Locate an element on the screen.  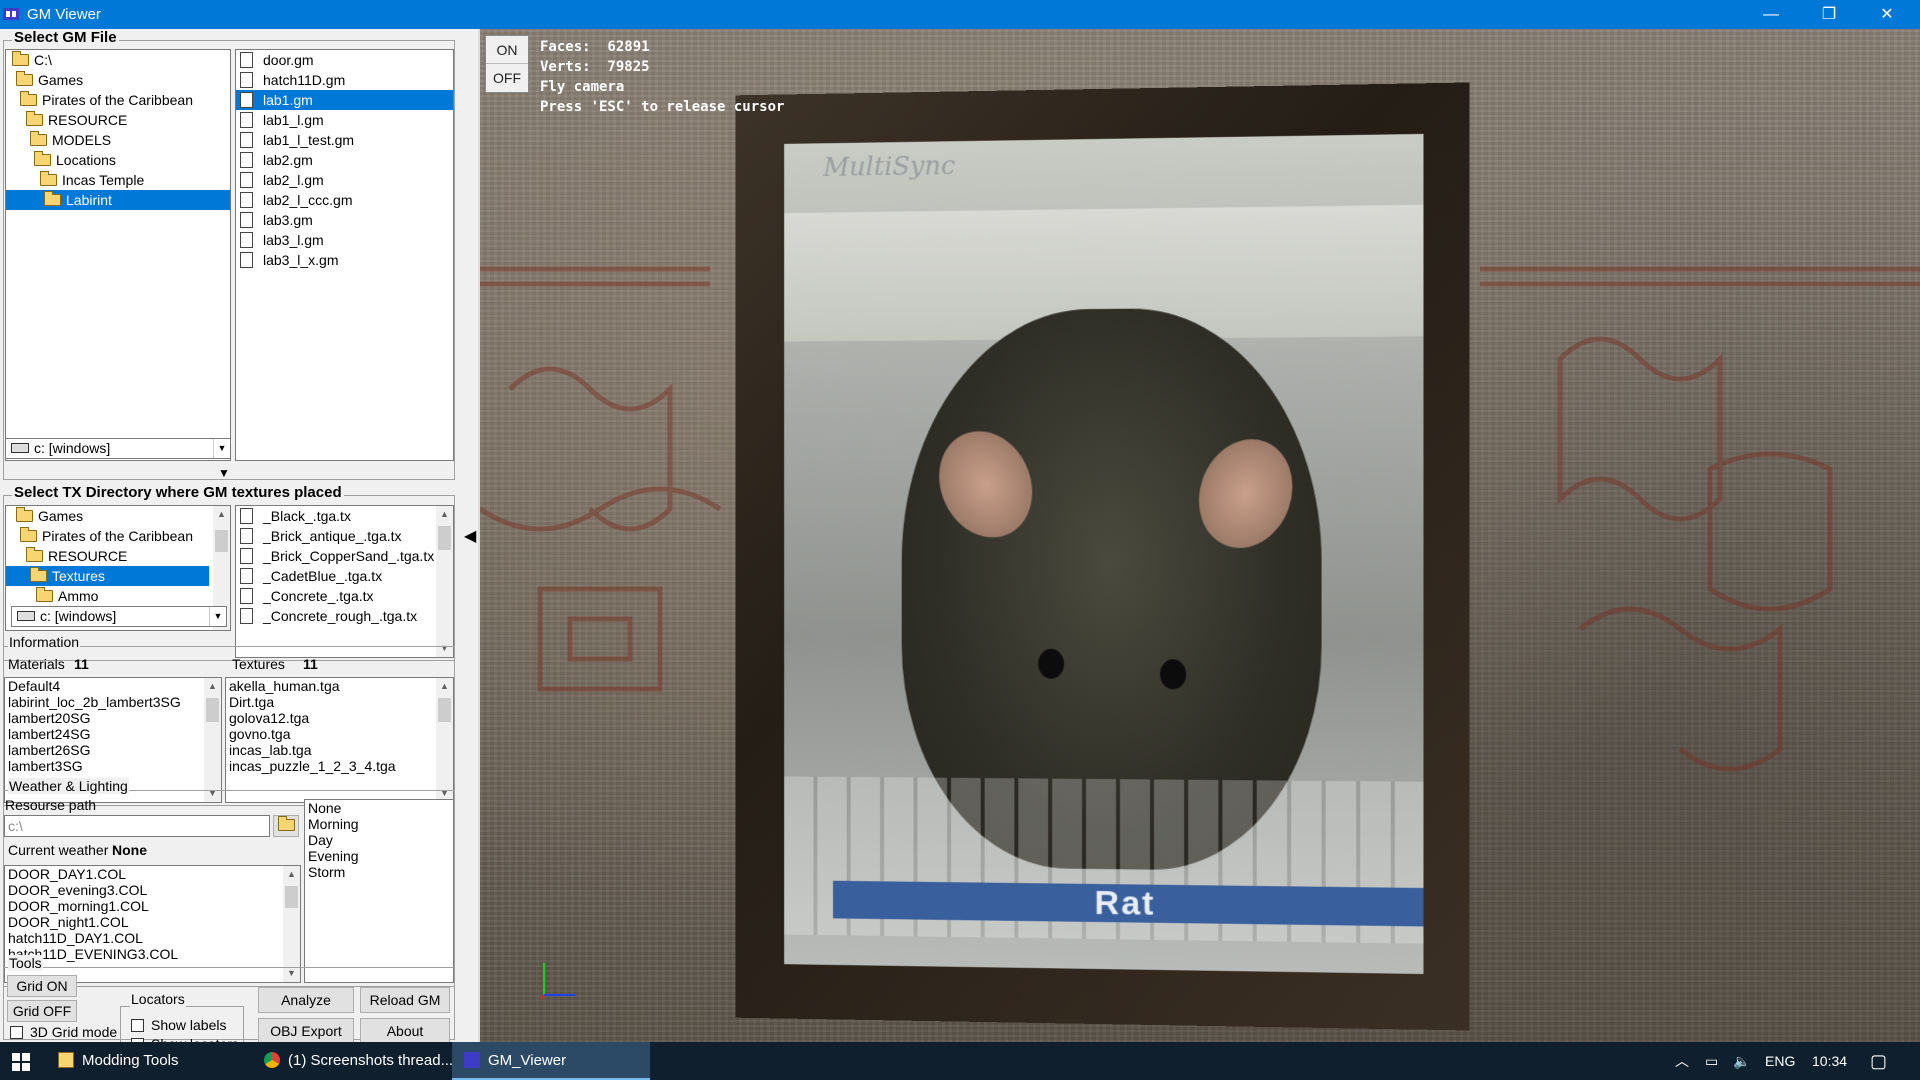
grid-on-button: Grid ON is located at coordinates (42, 986).